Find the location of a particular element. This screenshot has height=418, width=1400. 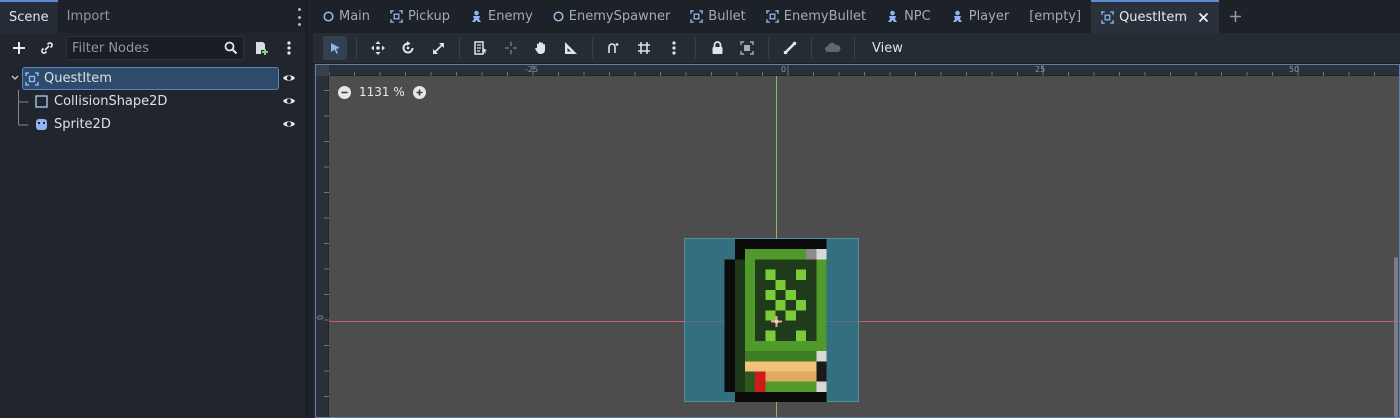

ruler-label: 50 is located at coordinates (1294, 69).